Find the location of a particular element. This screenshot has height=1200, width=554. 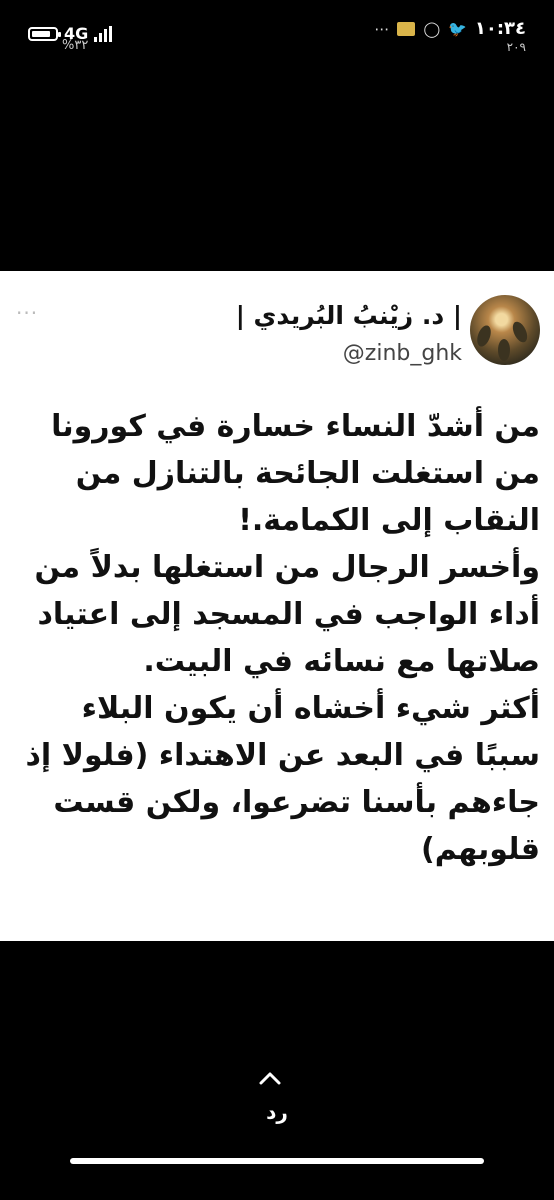

more-dots-icon: ··· is located at coordinates (27, 313).